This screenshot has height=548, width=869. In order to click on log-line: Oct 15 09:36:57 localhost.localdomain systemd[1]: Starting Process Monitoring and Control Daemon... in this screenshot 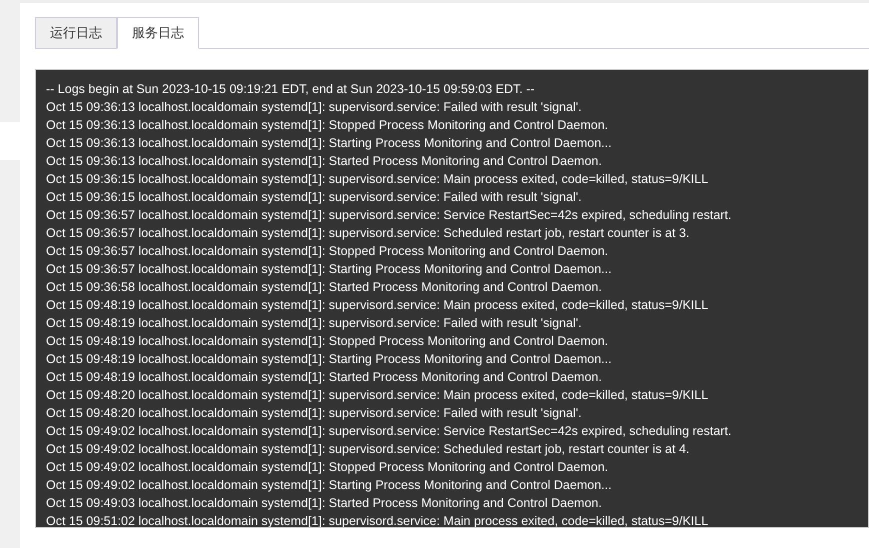, I will do `click(329, 269)`.